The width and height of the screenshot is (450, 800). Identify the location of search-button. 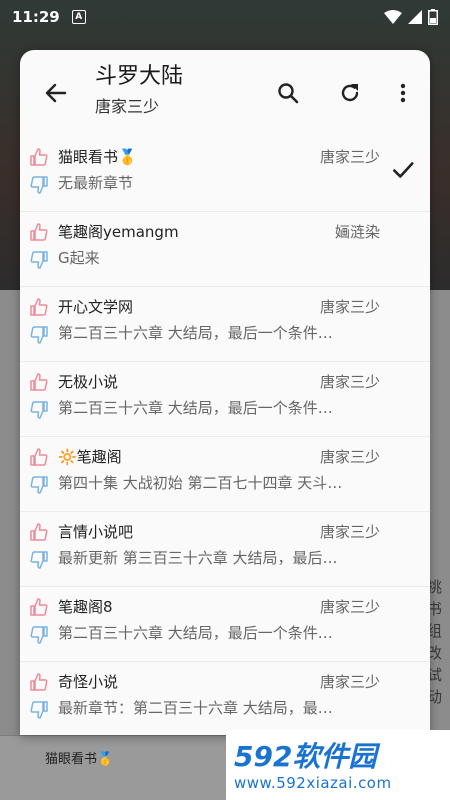
(288, 93).